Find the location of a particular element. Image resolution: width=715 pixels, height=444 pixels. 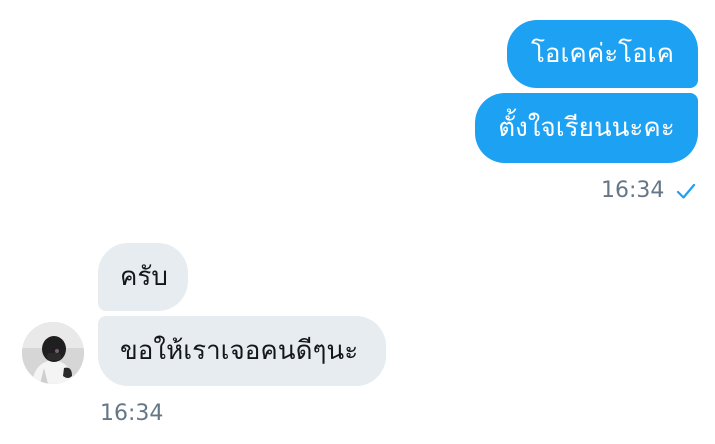

message-text: ครับ is located at coordinates (144, 277).